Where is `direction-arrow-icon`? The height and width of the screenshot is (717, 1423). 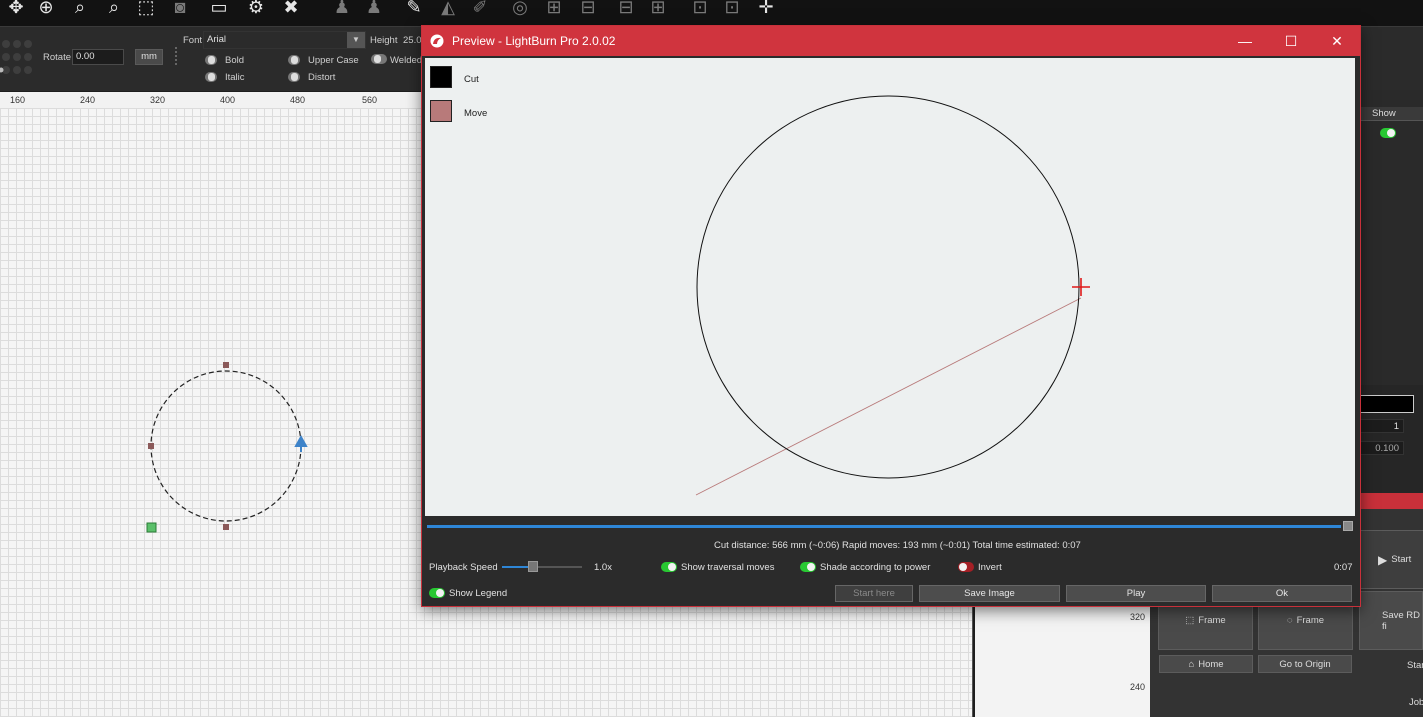
direction-arrow-icon is located at coordinates (301, 443).